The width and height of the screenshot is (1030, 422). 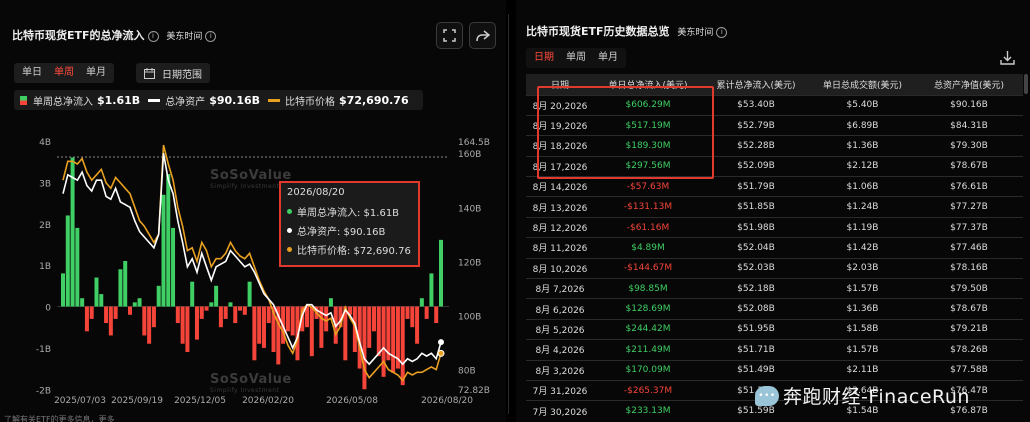 What do you see at coordinates (648, 268) in the screenshot?
I see `table-cell: -$144.67M` at bounding box center [648, 268].